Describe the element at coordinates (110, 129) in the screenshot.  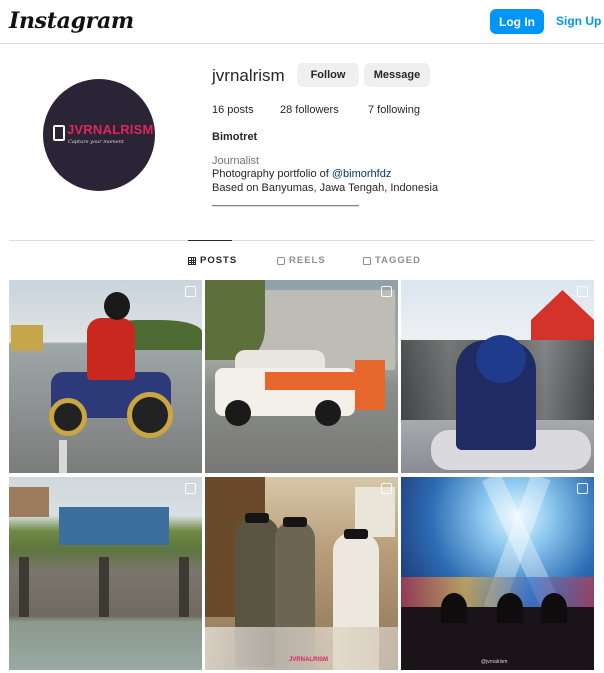
I see `avatar-brand-text: JVRNALRISM` at that location.